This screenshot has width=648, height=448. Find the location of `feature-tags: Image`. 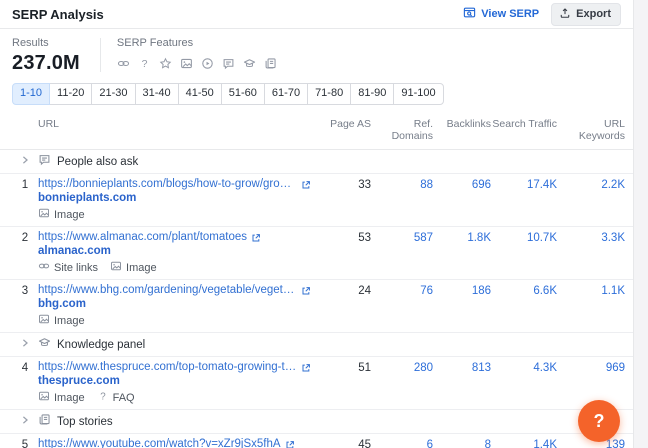

feature-tags: Image is located at coordinates (174, 320).